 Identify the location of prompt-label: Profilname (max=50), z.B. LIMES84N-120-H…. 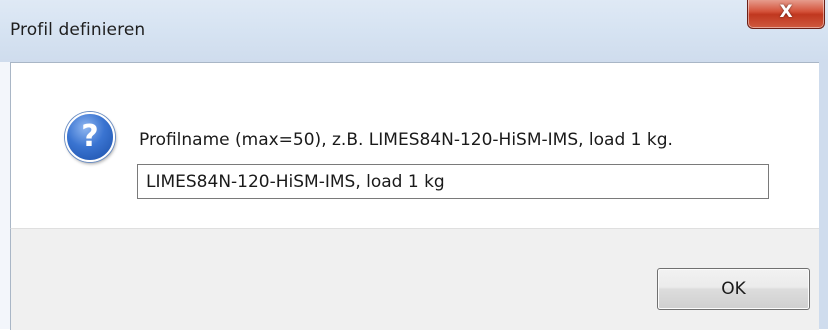
(406, 140).